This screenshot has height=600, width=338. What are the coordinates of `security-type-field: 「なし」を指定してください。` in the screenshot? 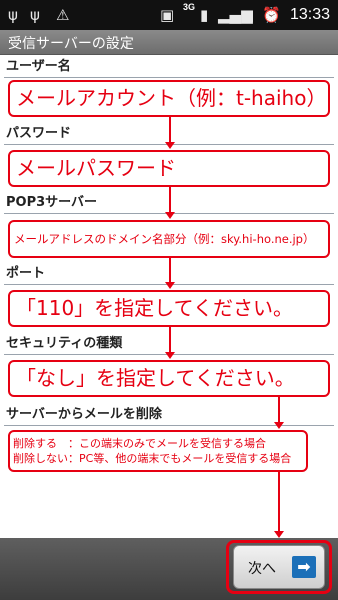 It's located at (169, 378).